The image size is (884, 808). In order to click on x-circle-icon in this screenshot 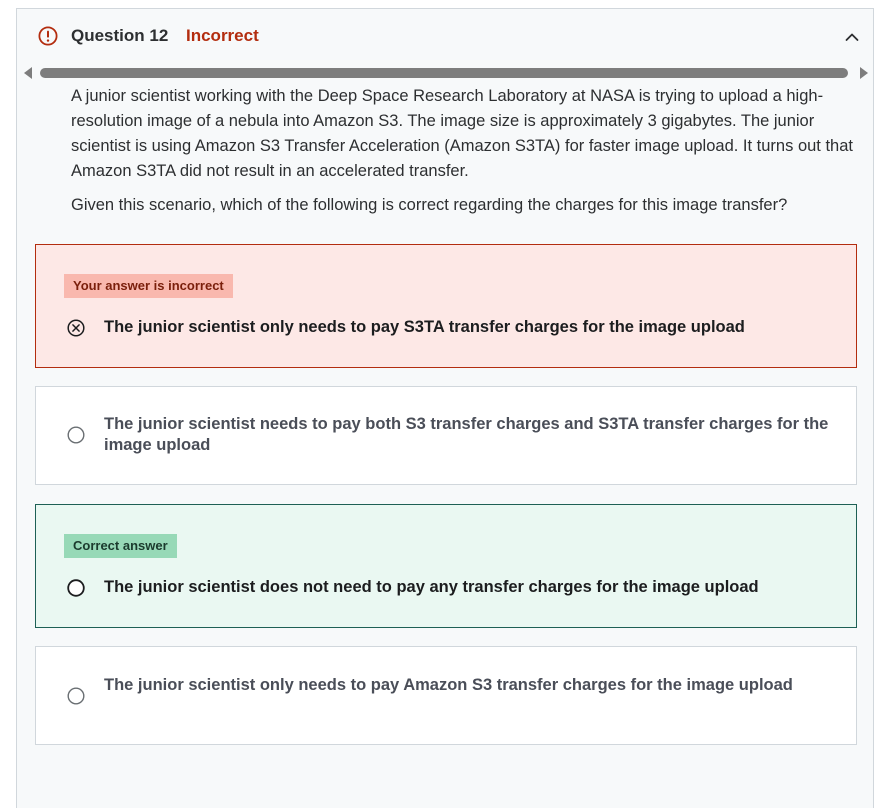, I will do `click(76, 328)`.